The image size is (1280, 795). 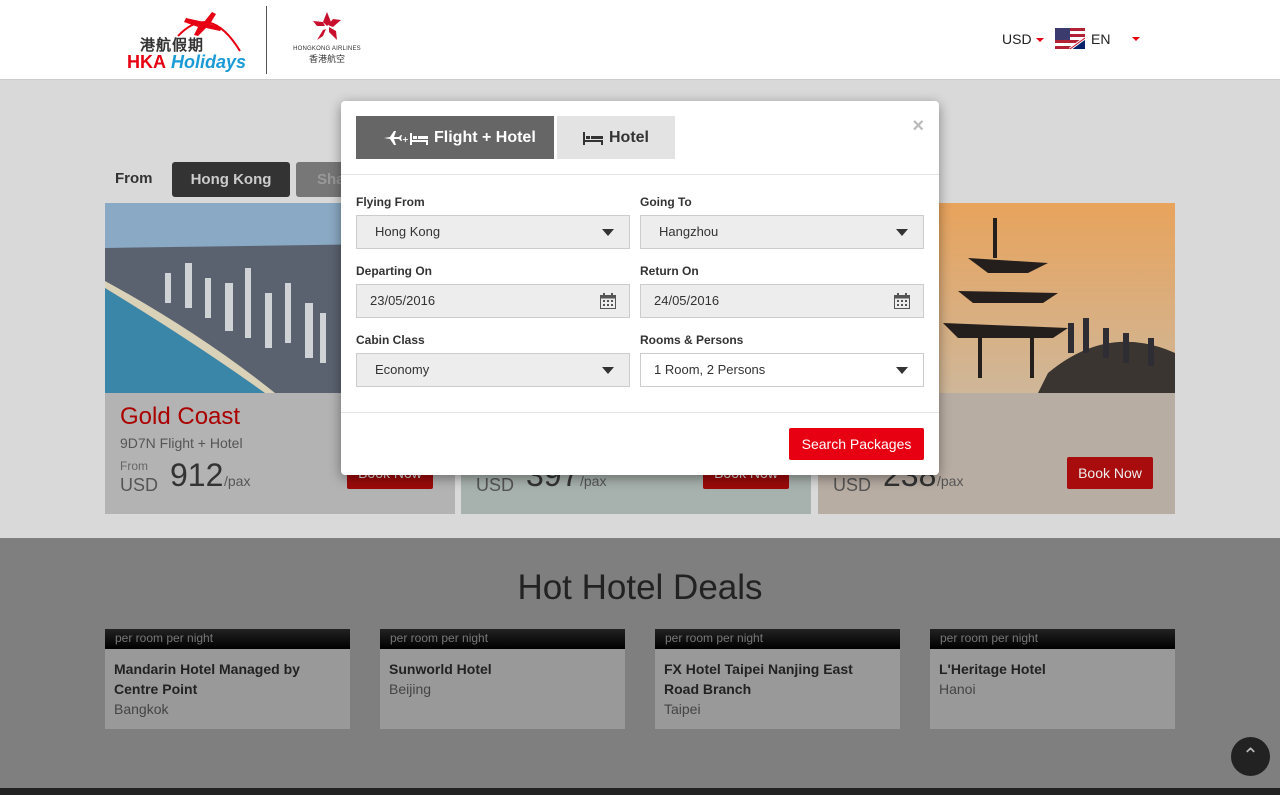 I want to click on origin-label: From, so click(x=134, y=178).